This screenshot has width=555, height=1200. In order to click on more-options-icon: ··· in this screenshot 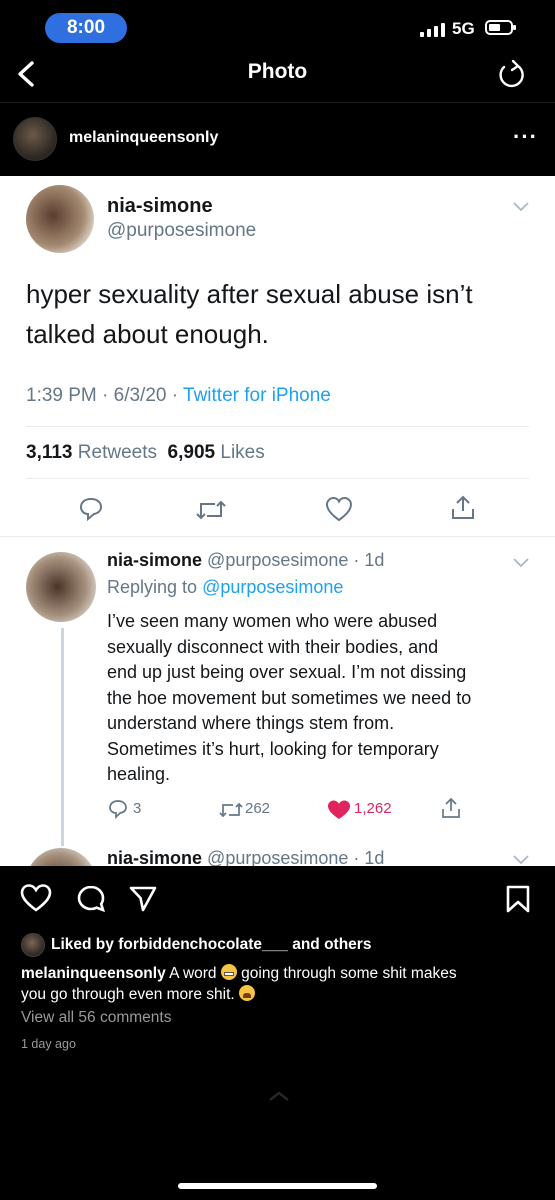, I will do `click(525, 137)`.